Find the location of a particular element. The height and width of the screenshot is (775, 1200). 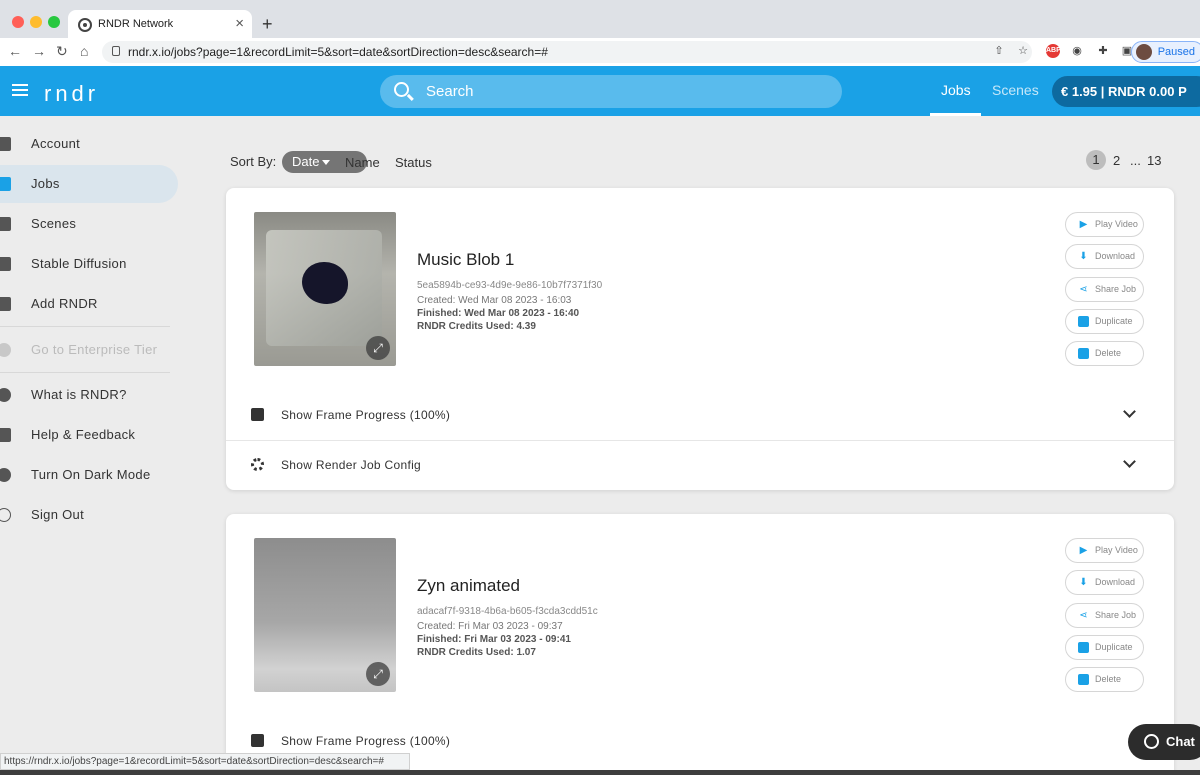

share-page-icon: ⇧ is located at coordinates (999, 51).